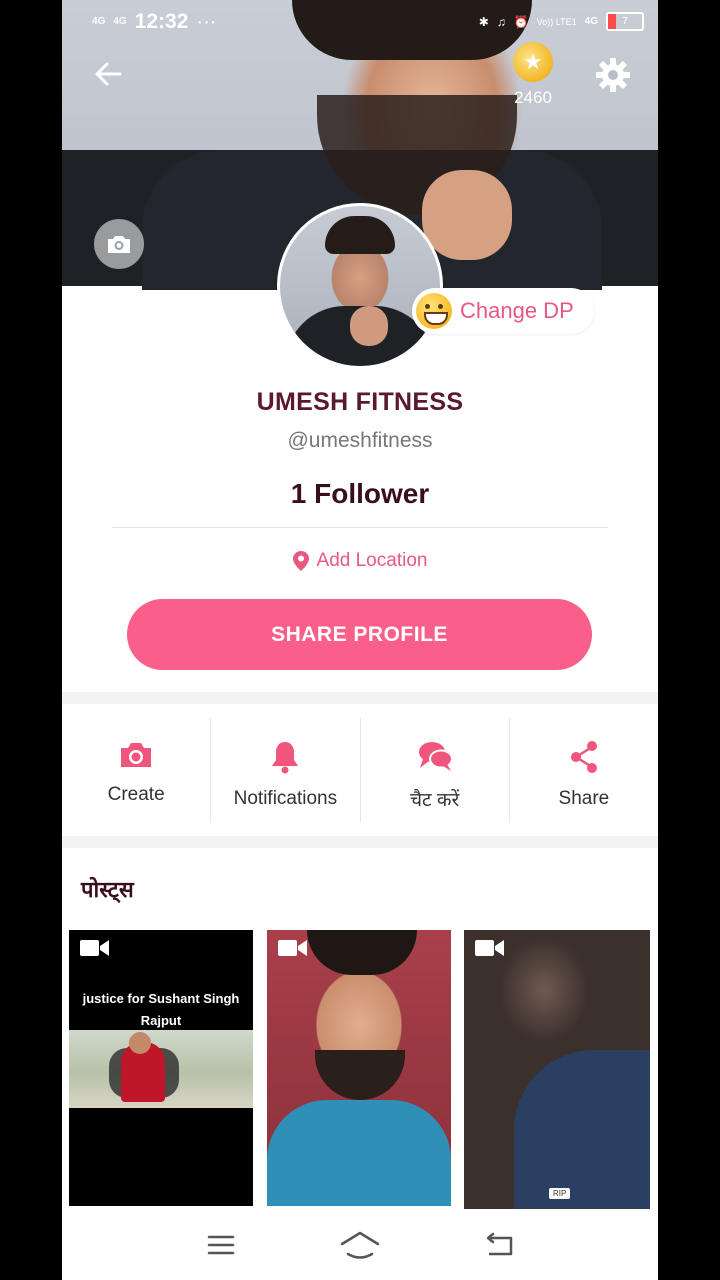 This screenshot has height=1280, width=720. What do you see at coordinates (360, 1075) in the screenshot?
I see `post-image-beard` at bounding box center [360, 1075].